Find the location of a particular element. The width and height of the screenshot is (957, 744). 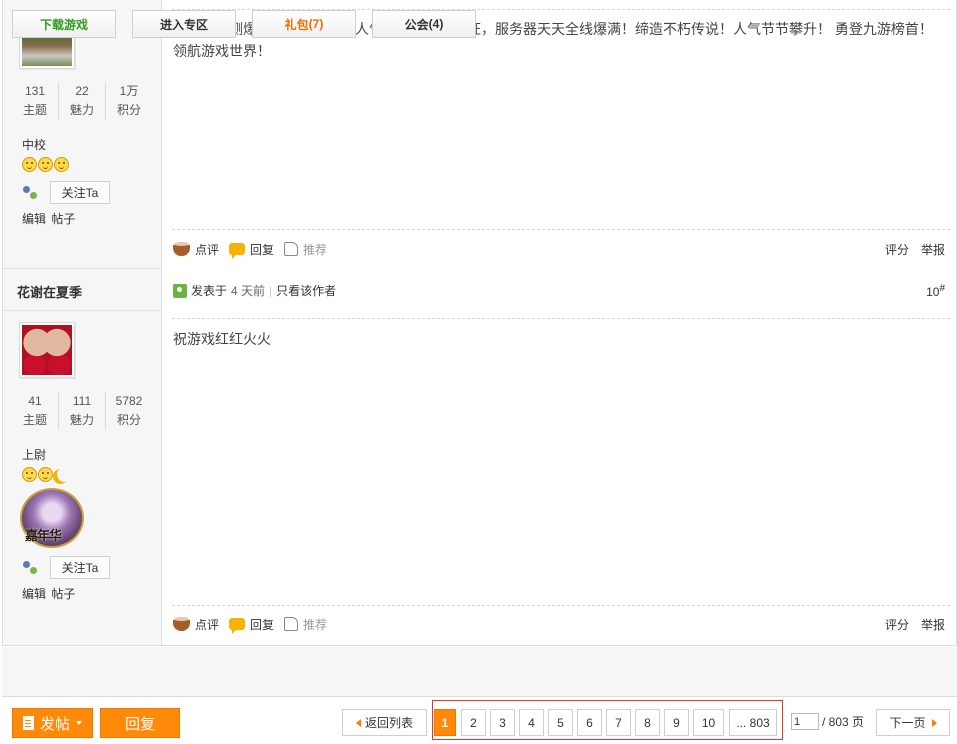

post-time: 4 天前 is located at coordinates (248, 291).